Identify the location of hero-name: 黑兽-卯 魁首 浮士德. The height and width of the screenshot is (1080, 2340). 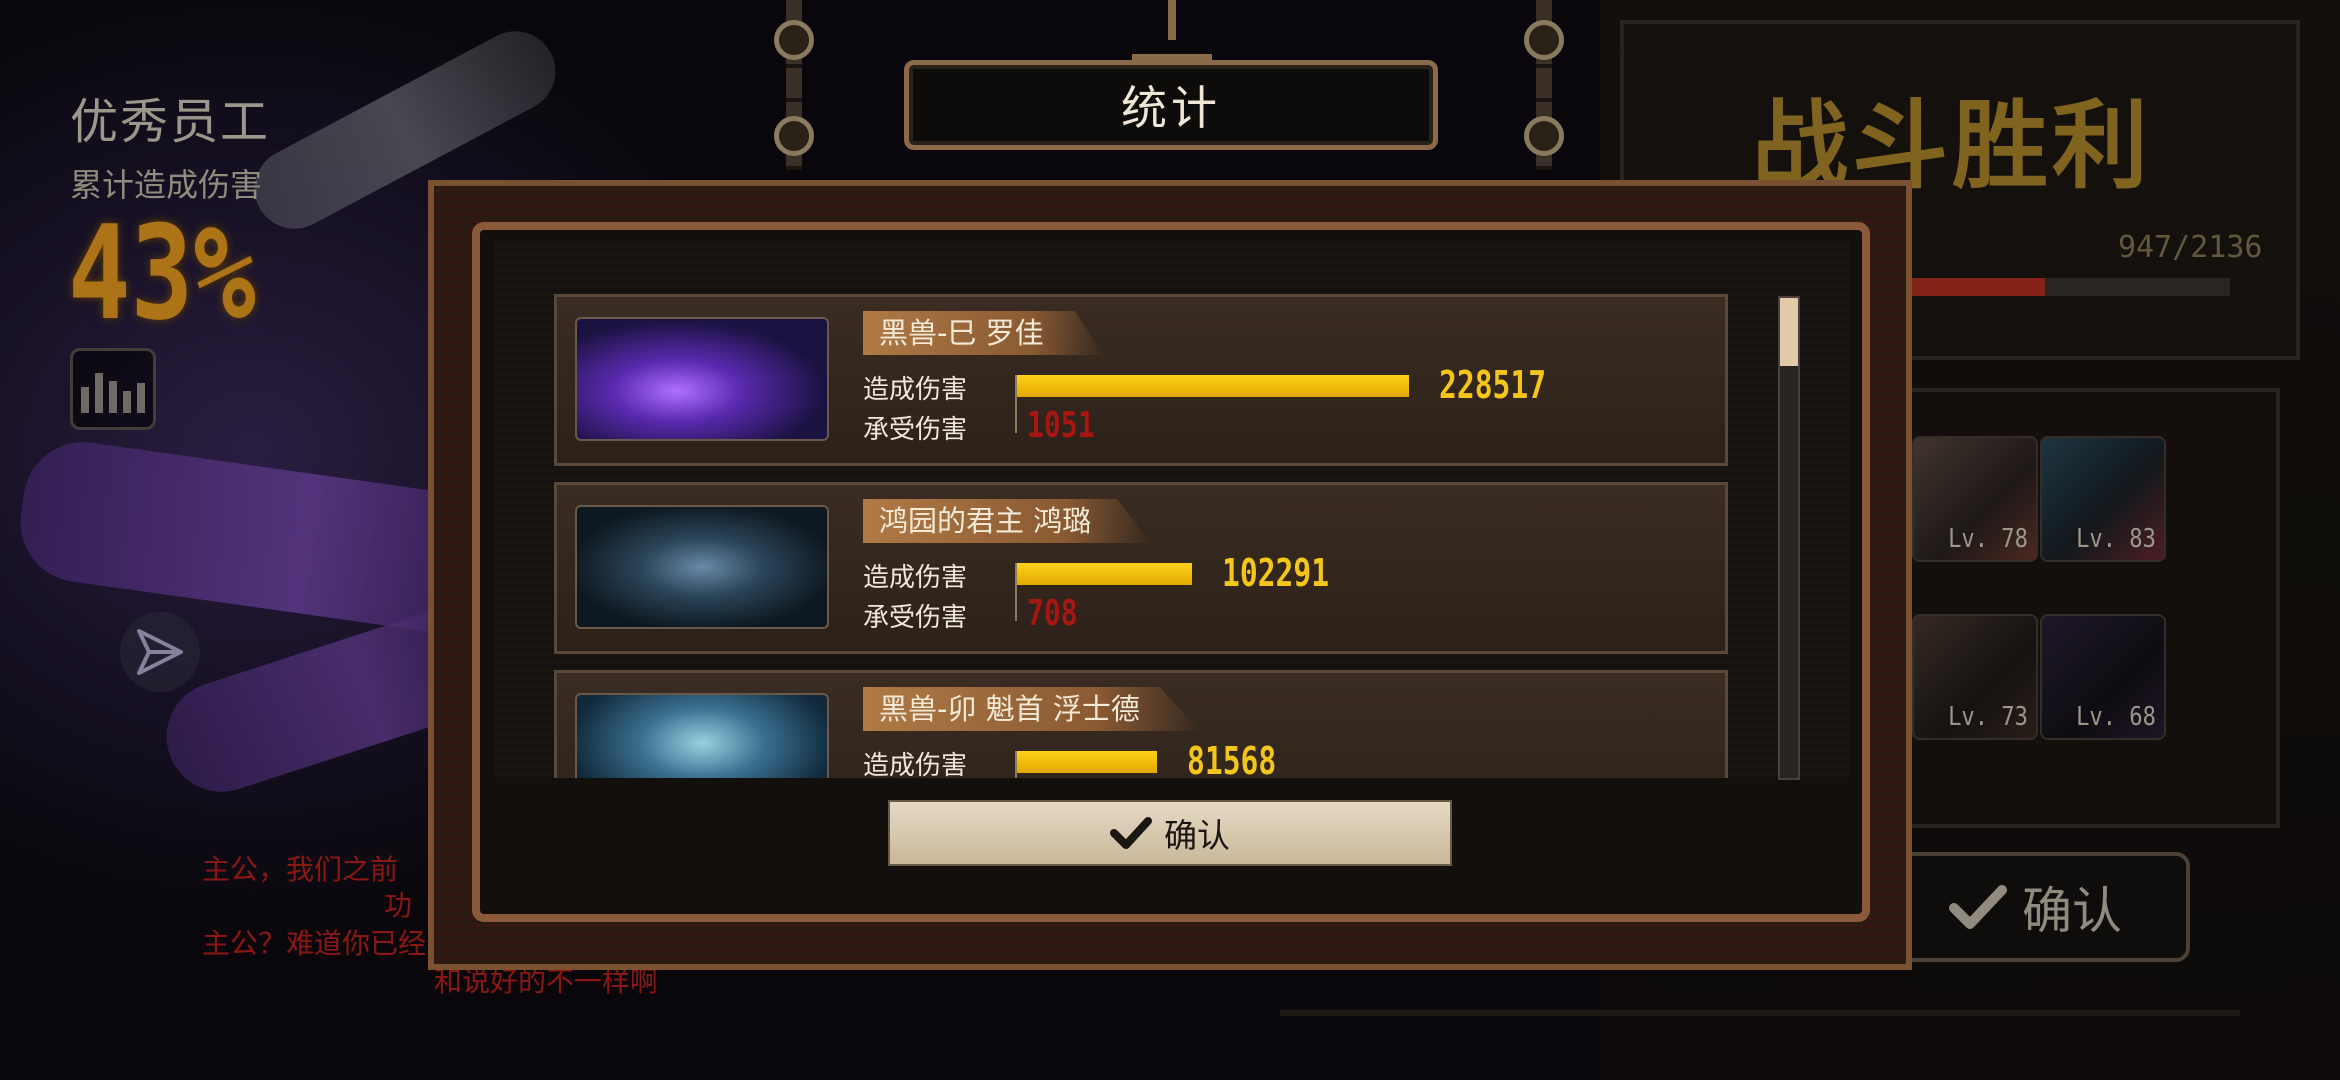
(1031, 709).